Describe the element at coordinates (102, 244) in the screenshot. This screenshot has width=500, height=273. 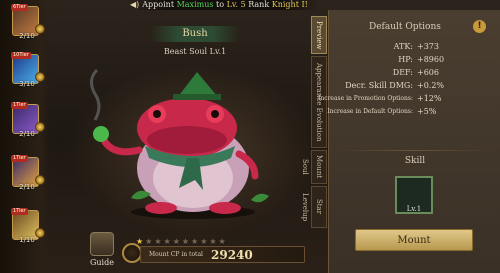
I see `book-icon` at that location.